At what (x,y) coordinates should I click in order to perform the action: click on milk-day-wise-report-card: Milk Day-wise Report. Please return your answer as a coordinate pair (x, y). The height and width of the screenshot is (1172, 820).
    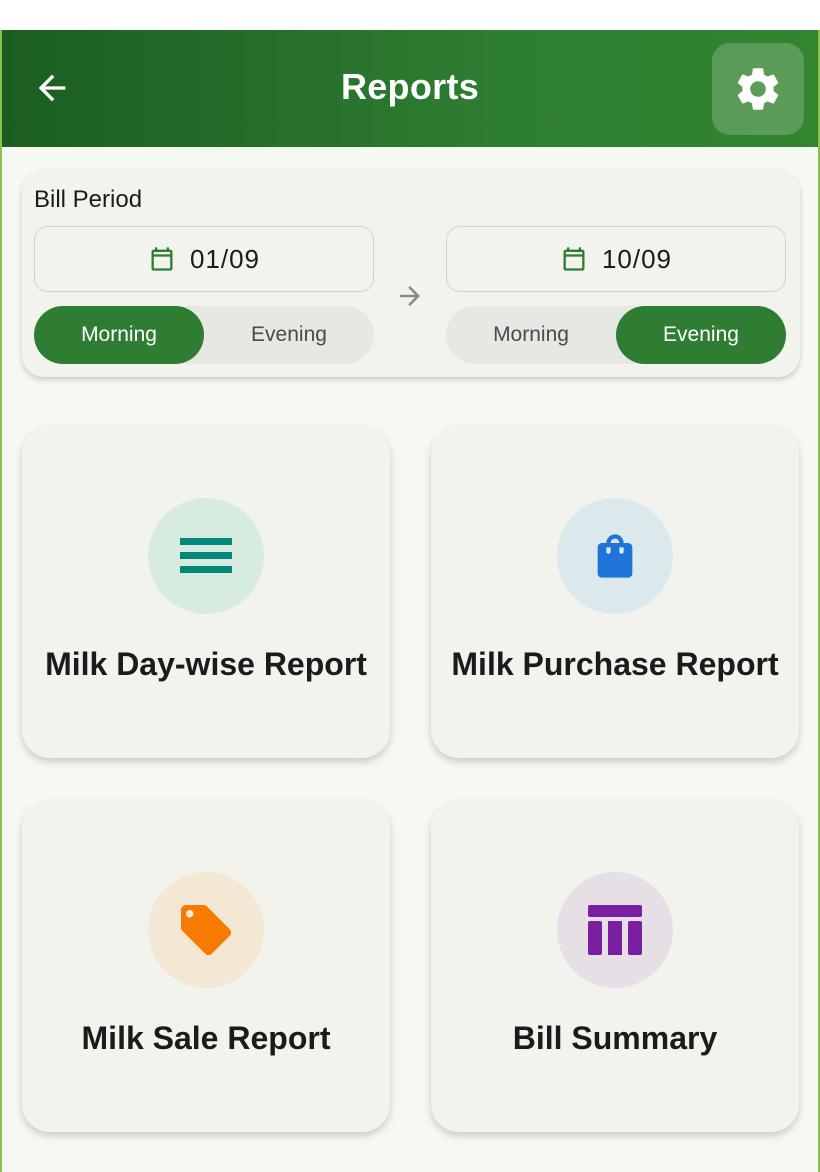
    Looking at the image, I should click on (206, 592).